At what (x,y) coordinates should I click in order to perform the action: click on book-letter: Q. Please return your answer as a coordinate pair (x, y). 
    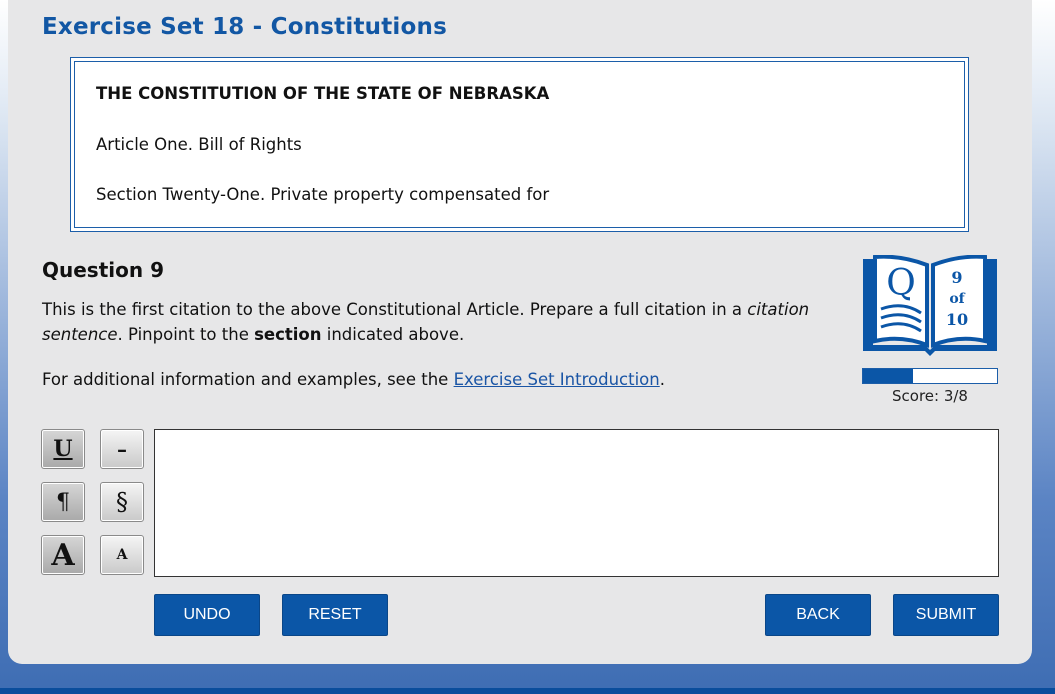
    Looking at the image, I should click on (901, 283).